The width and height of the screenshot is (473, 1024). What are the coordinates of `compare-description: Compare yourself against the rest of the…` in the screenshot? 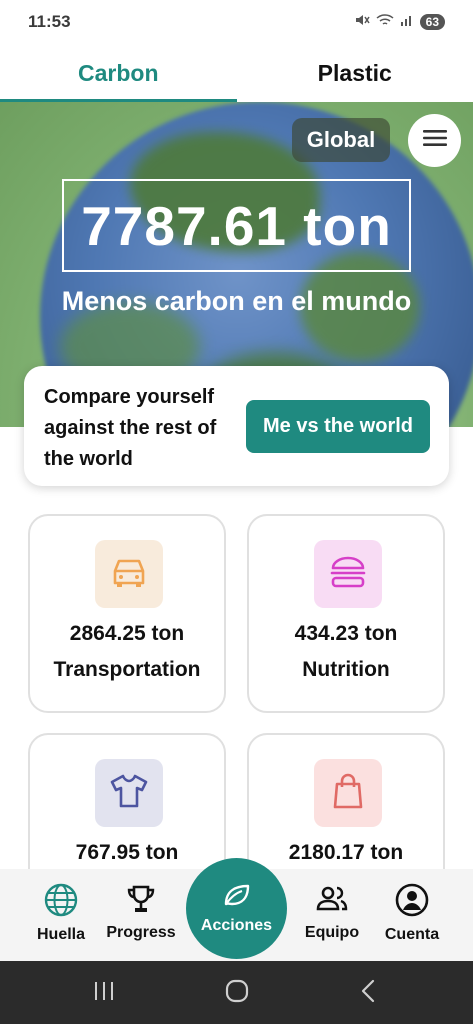 It's located at (130, 428).